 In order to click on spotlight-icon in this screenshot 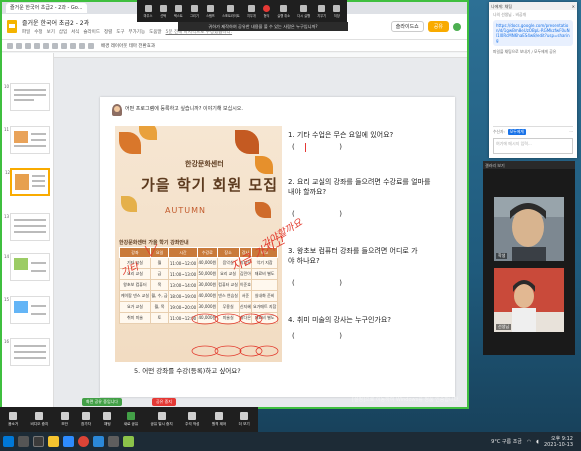, I will do `click(231, 8)`.